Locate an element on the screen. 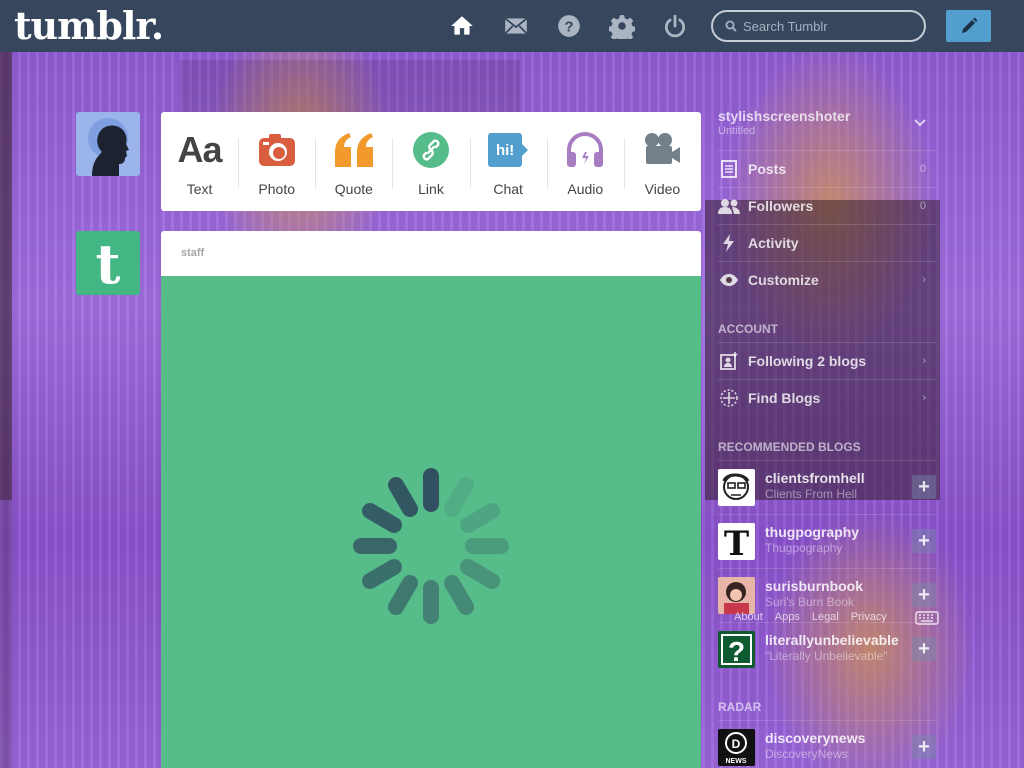  quote-icon is located at coordinates (354, 150).